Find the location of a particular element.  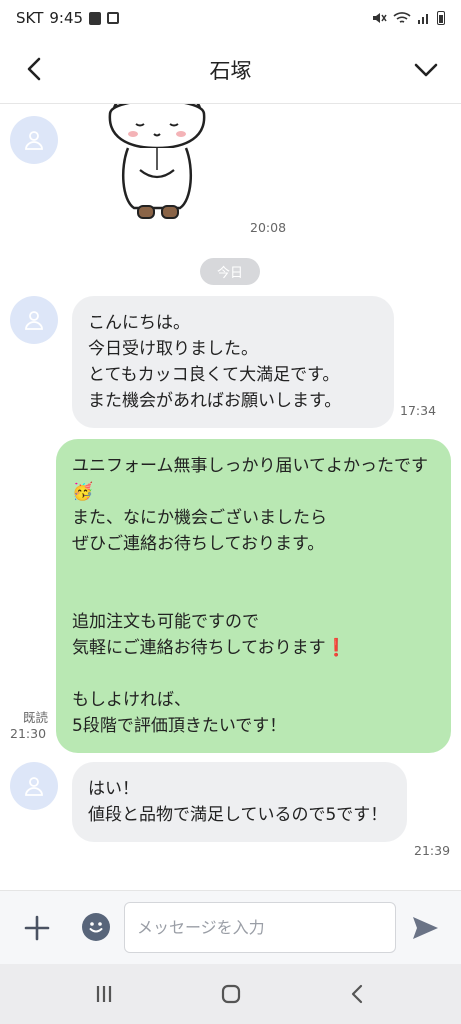

plus-icon is located at coordinates (37, 928).